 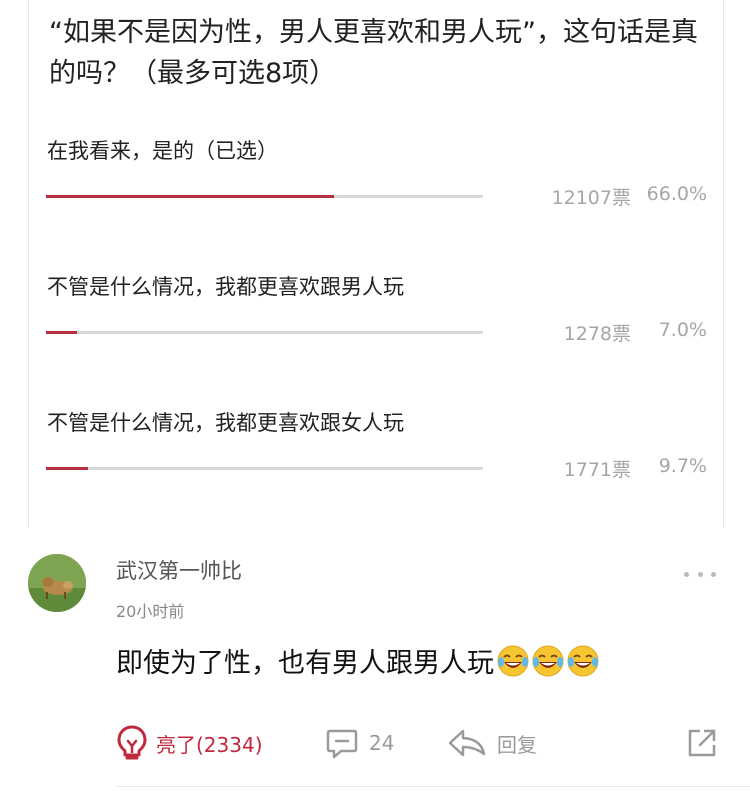 I want to click on emoji-group, so click(x=548, y=661).